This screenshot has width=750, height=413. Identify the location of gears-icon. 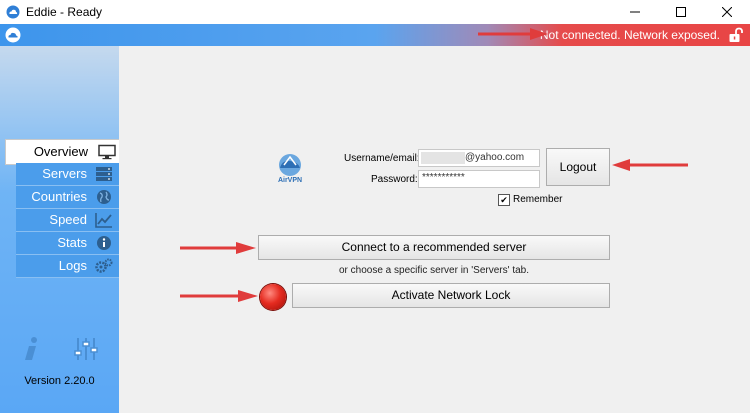
(104, 265).